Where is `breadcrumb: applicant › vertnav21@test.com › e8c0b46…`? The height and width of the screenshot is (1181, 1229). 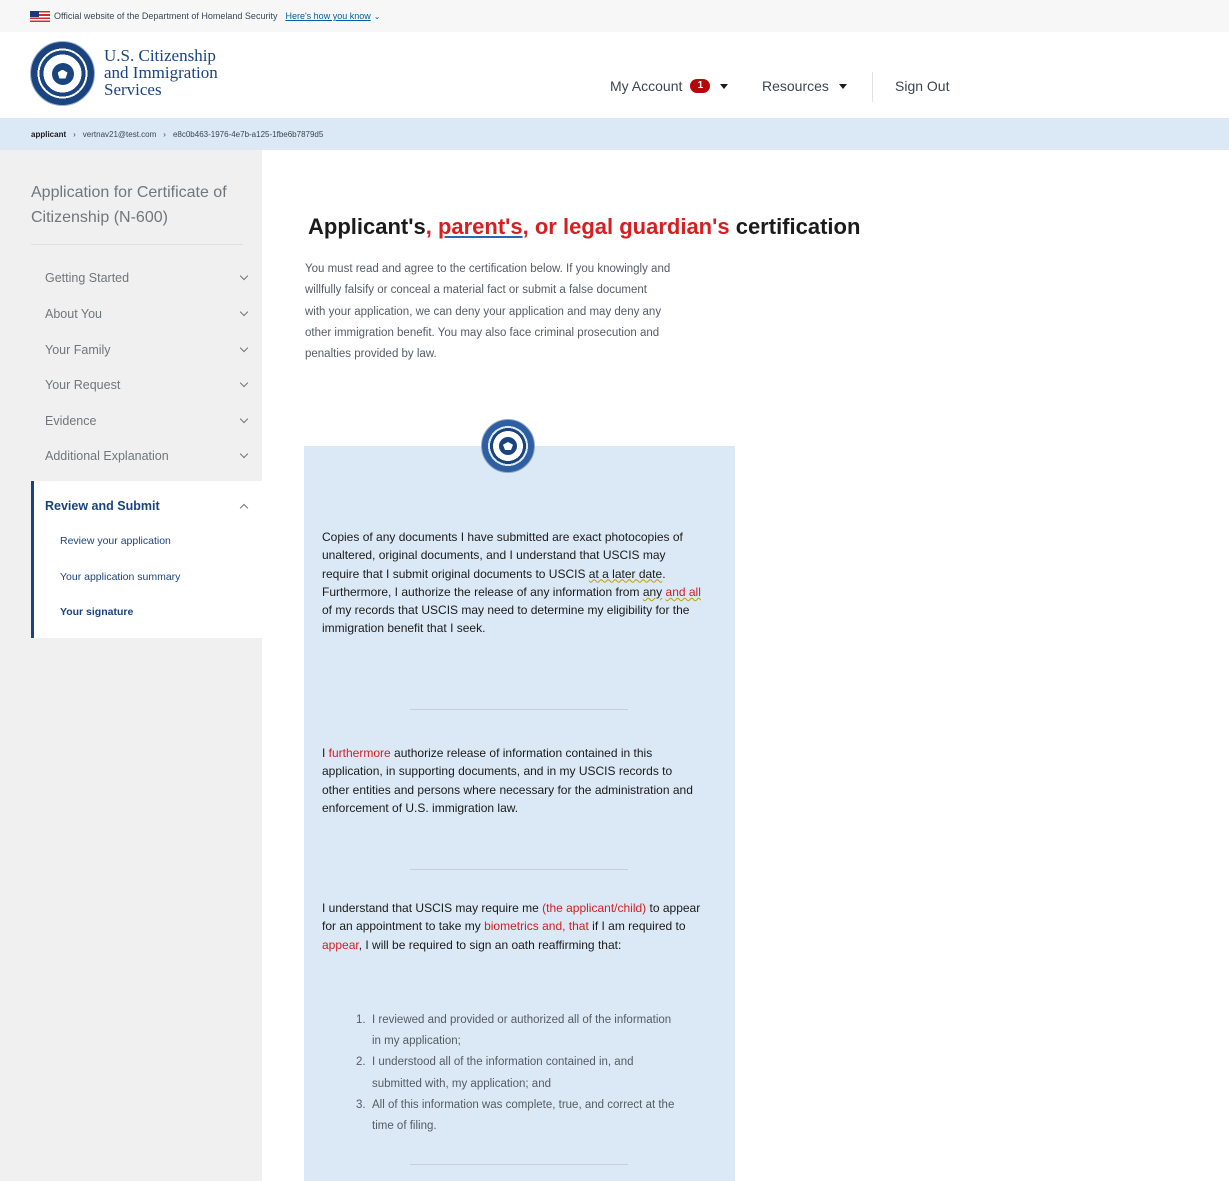 breadcrumb: applicant › vertnav21@test.com › e8c0b46… is located at coordinates (614, 134).